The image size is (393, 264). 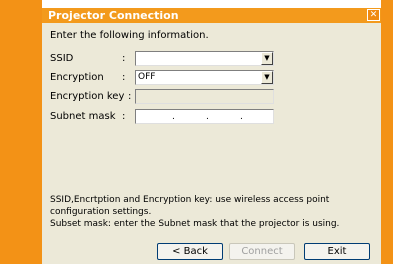 What do you see at coordinates (262, 251) in the screenshot?
I see `connect-button: Connect` at bounding box center [262, 251].